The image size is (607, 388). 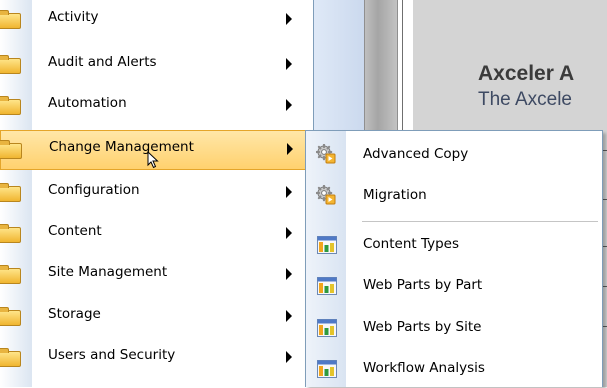 What do you see at coordinates (155, 234) in the screenshot?
I see `menu-item-content: Content` at bounding box center [155, 234].